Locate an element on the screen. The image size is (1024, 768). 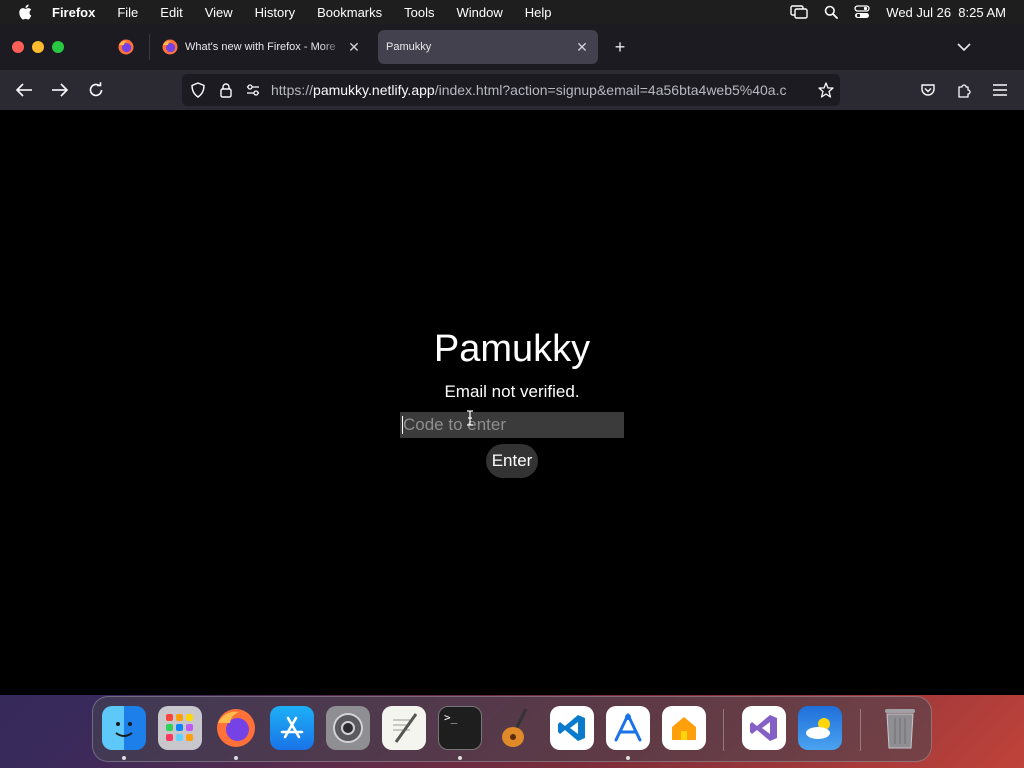
app-menu-button is located at coordinates (1000, 90).